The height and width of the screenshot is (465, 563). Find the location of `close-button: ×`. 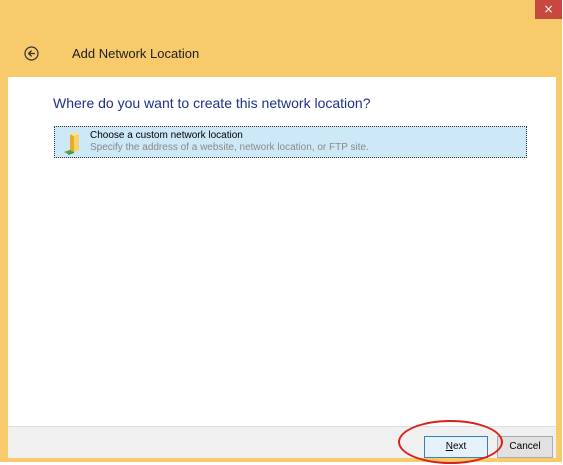

close-button: × is located at coordinates (548, 9).